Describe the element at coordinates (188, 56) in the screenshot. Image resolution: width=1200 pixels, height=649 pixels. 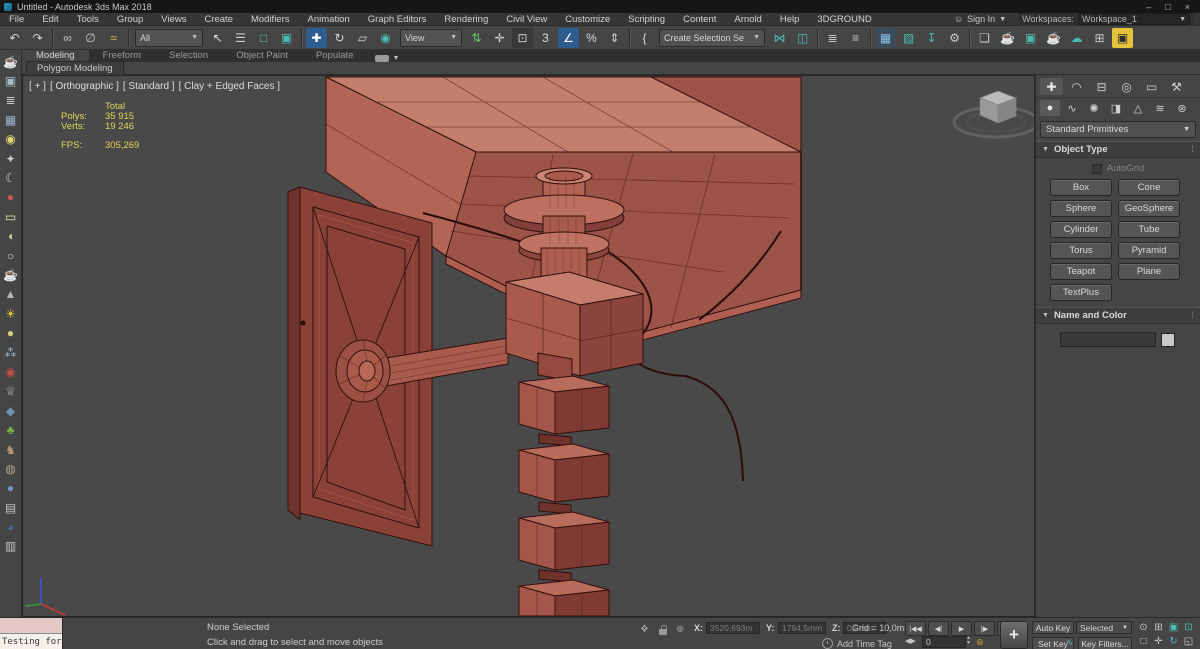
I see `ribbon-tab-selection: Selection` at that location.